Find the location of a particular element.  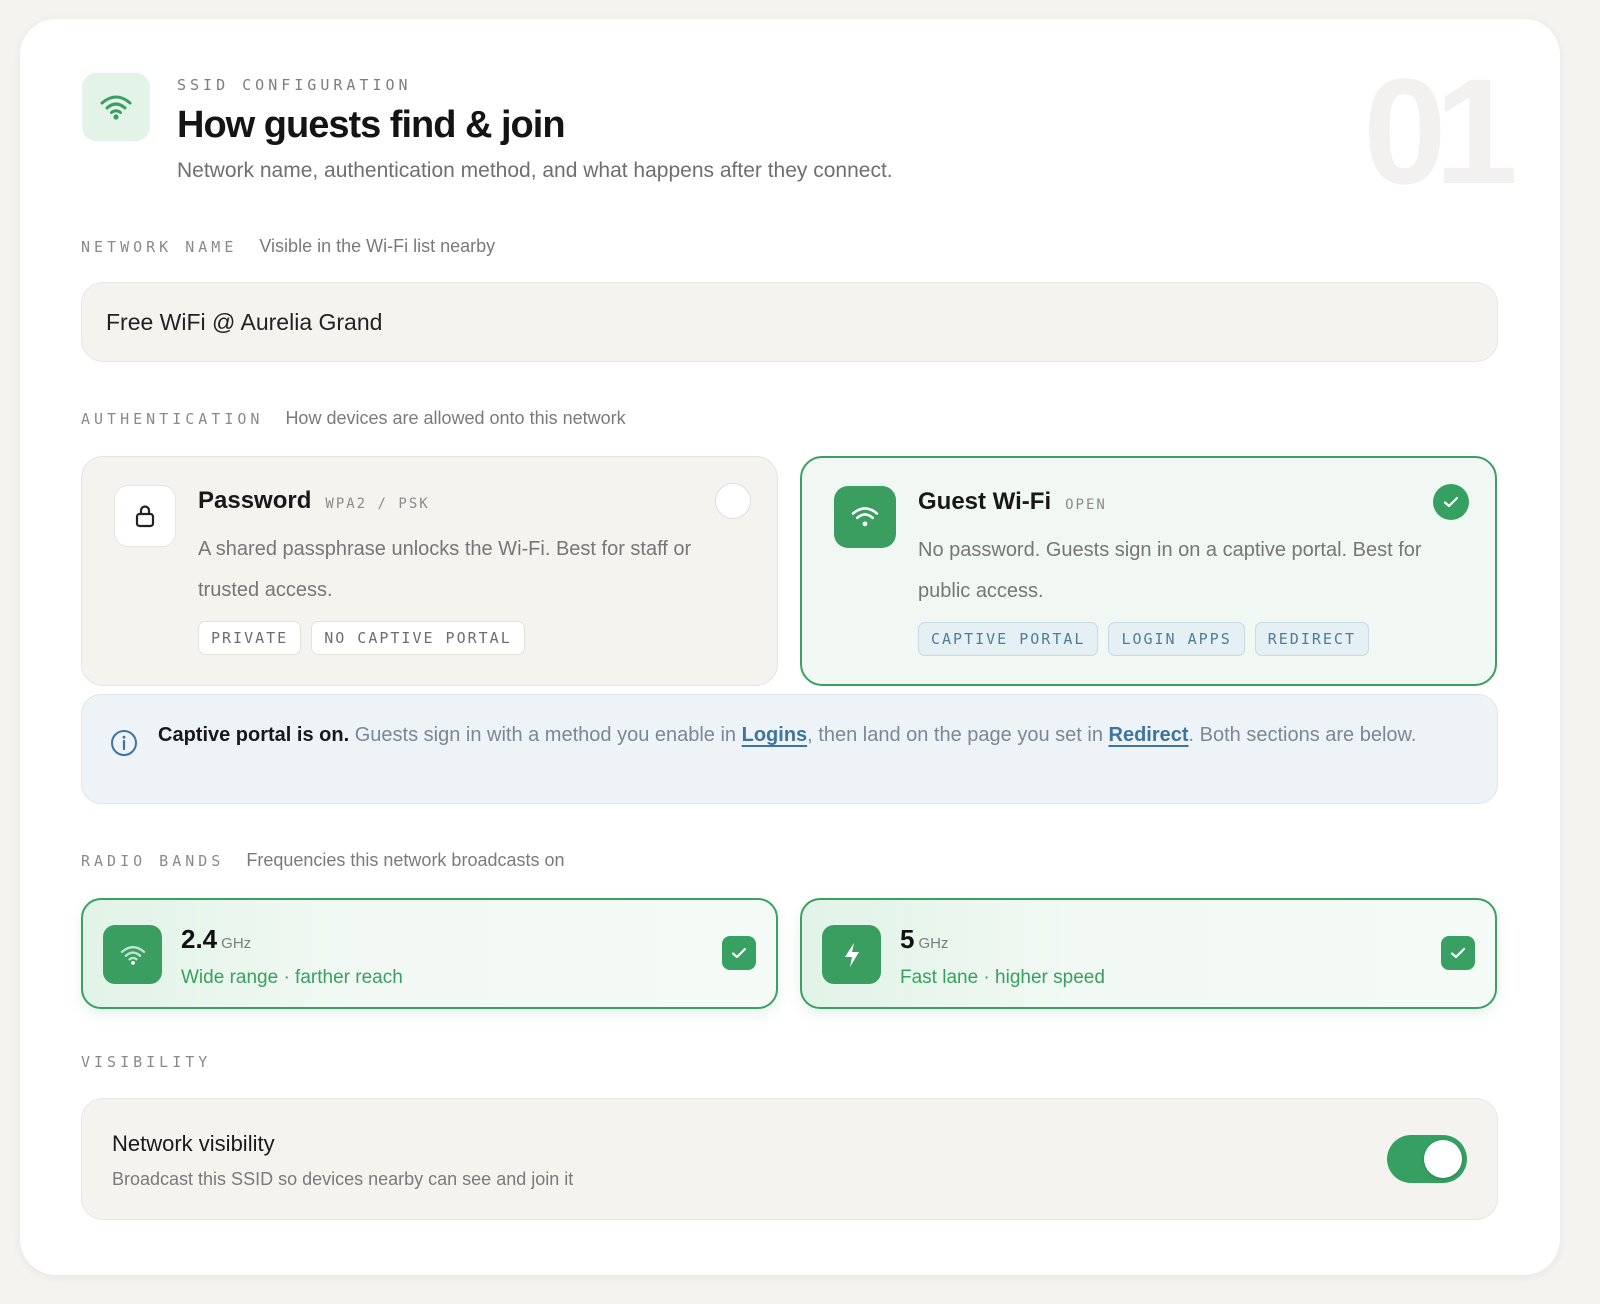

info-lead: Captive portal is on. is located at coordinates (254, 735).